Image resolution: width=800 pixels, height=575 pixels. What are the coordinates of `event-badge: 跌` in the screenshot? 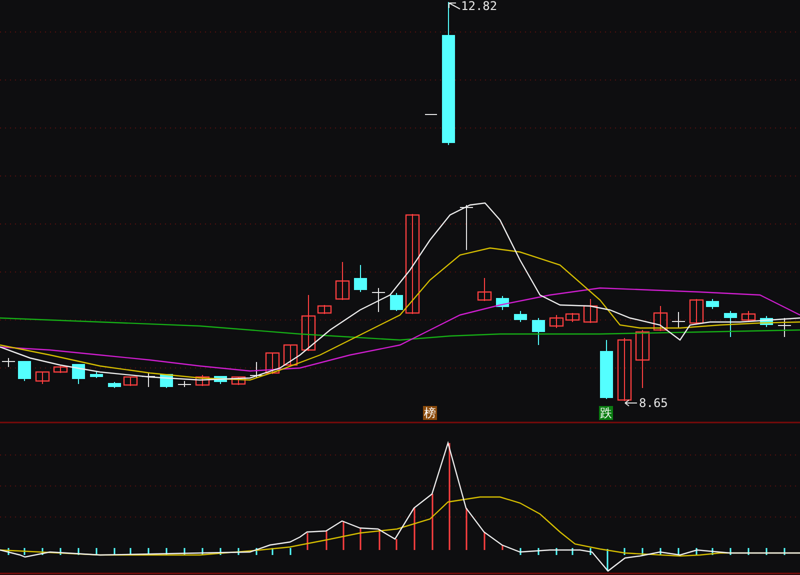 It's located at (606, 413).